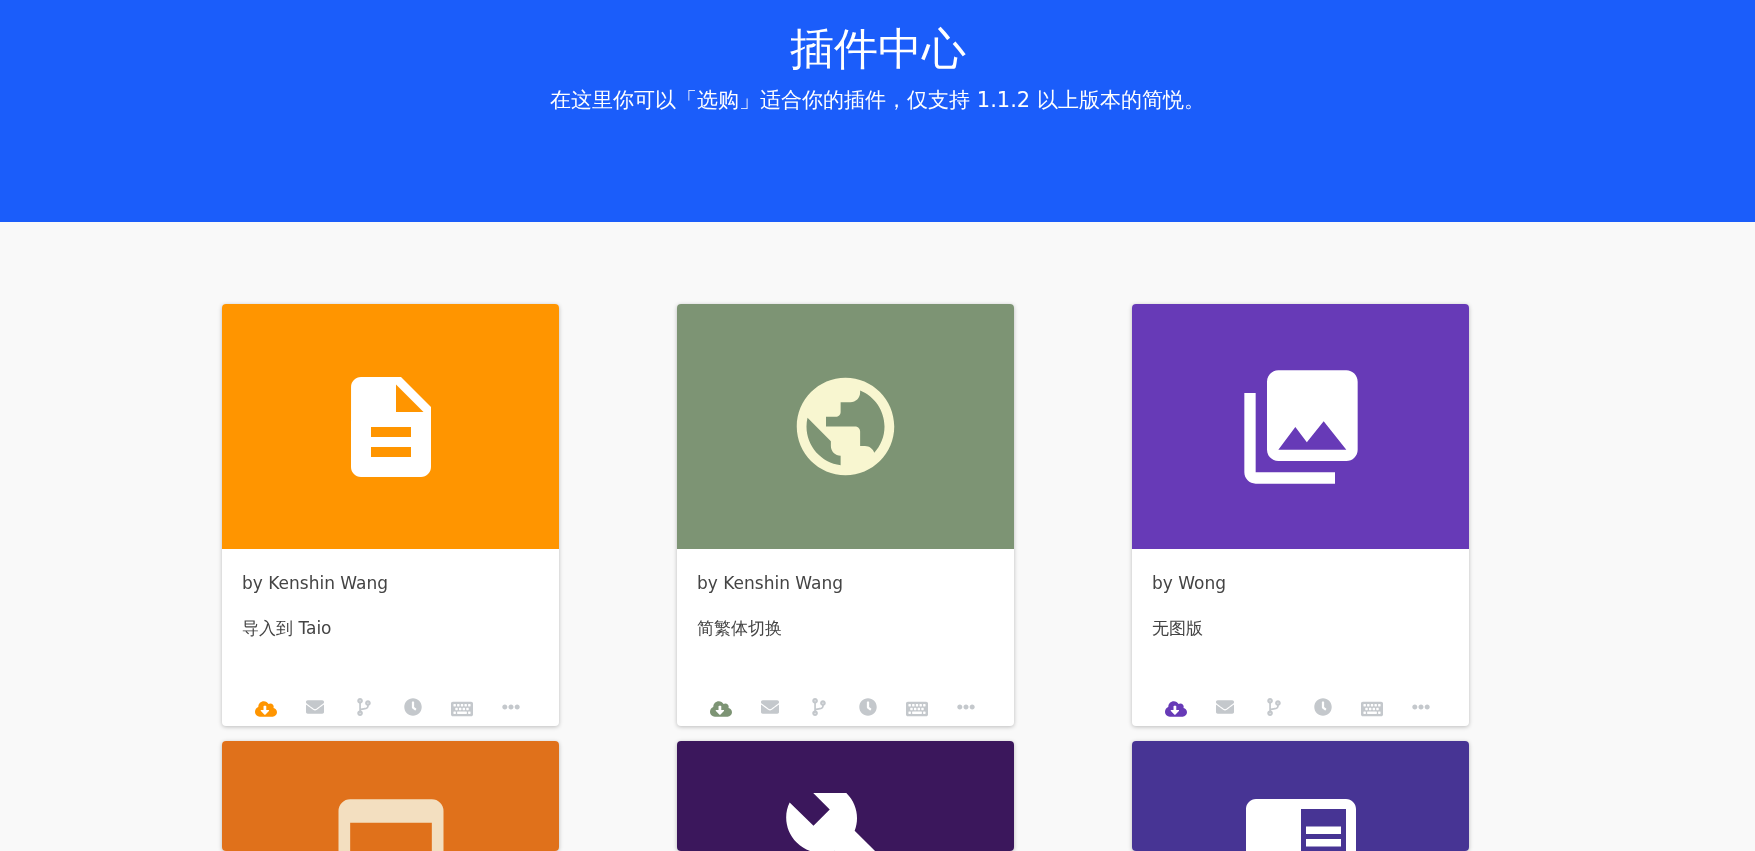 Image resolution: width=1755 pixels, height=851 pixels. What do you see at coordinates (1178, 628) in the screenshot?
I see `plugin-name: 无图版` at bounding box center [1178, 628].